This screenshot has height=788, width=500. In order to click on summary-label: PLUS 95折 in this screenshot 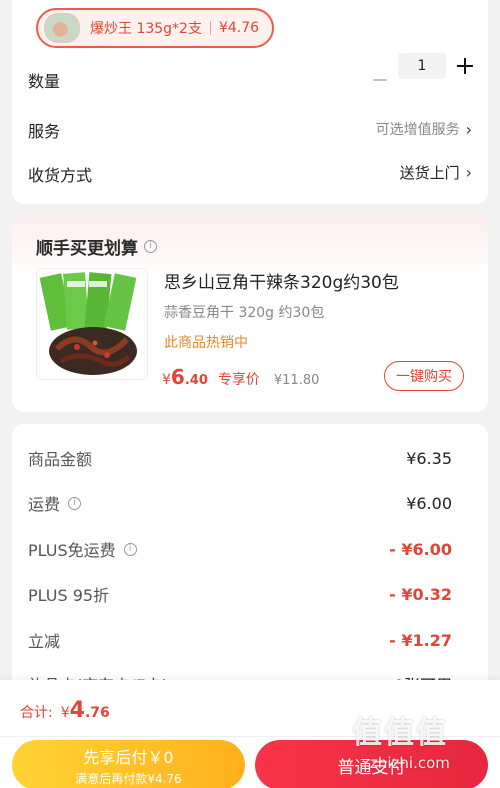, I will do `click(69, 595)`.